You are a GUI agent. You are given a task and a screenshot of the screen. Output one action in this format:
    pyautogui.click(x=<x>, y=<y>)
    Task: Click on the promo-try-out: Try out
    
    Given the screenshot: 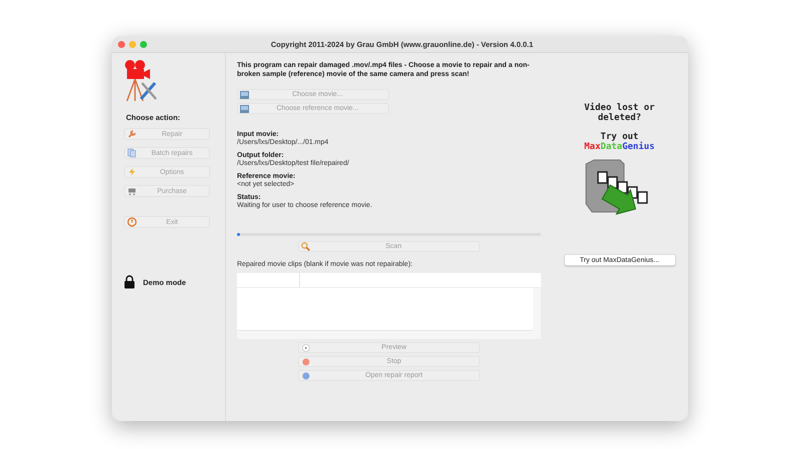 What is the action you would take?
    pyautogui.click(x=619, y=137)
    